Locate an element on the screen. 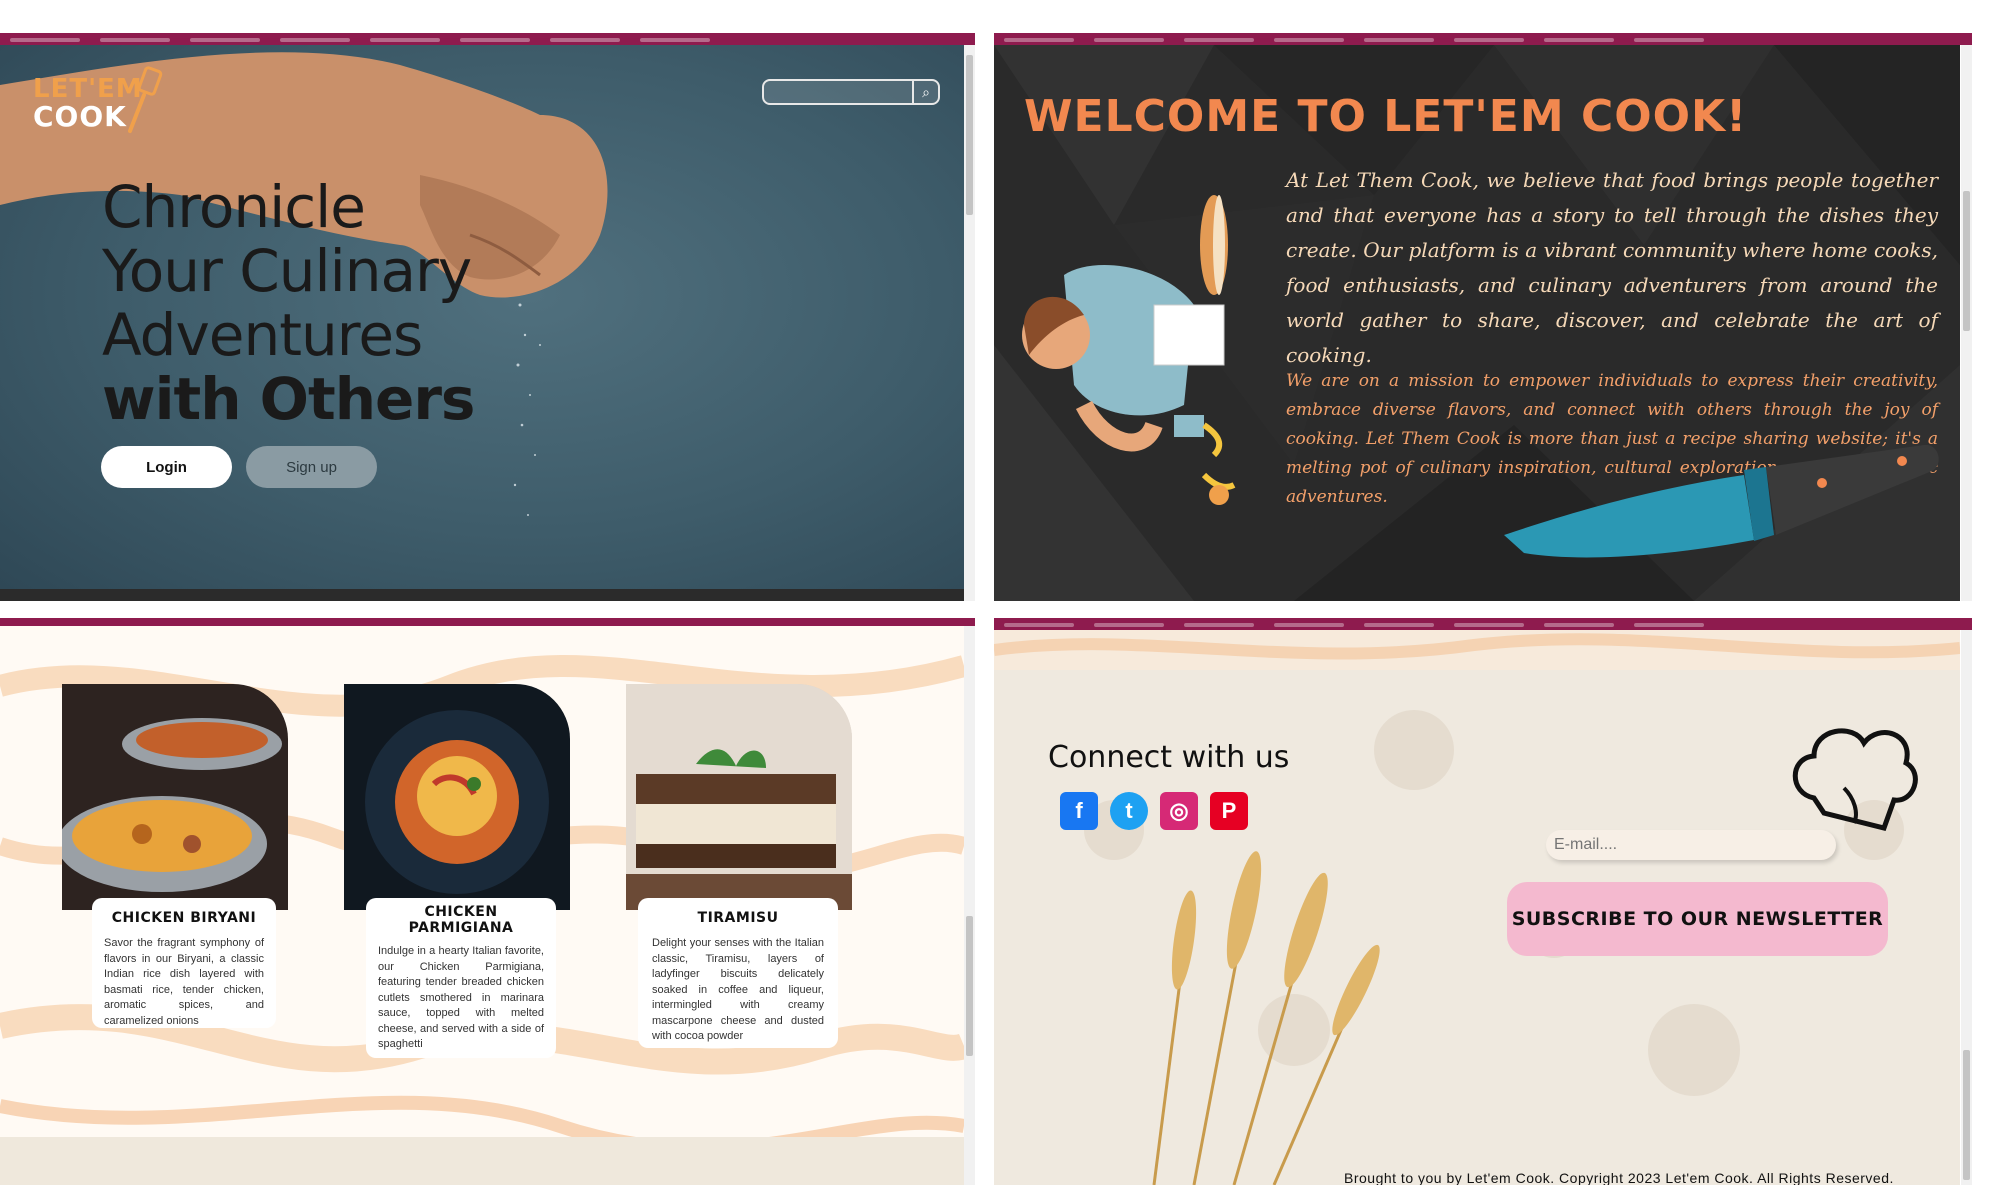 The image size is (2000, 1200). about-title: WELCOME TO LET'EM COOK! is located at coordinates (1386, 116).